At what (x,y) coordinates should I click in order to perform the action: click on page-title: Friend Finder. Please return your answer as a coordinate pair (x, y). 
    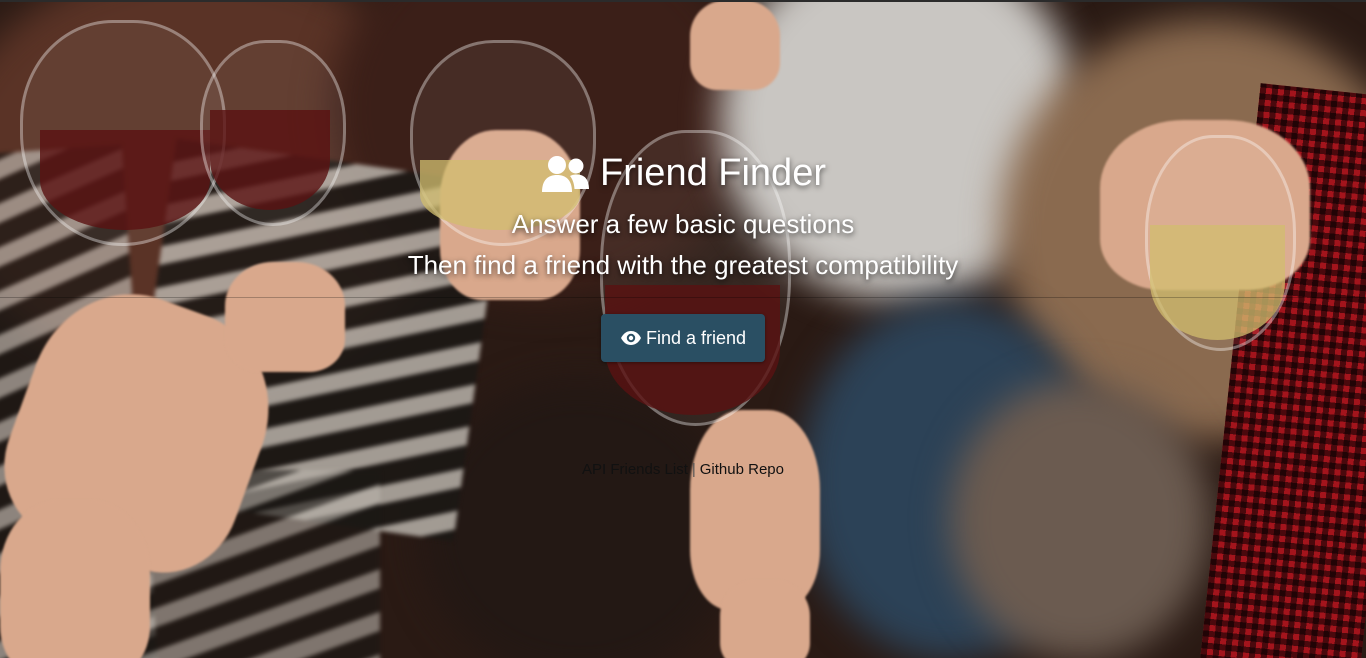
    Looking at the image, I should click on (683, 173).